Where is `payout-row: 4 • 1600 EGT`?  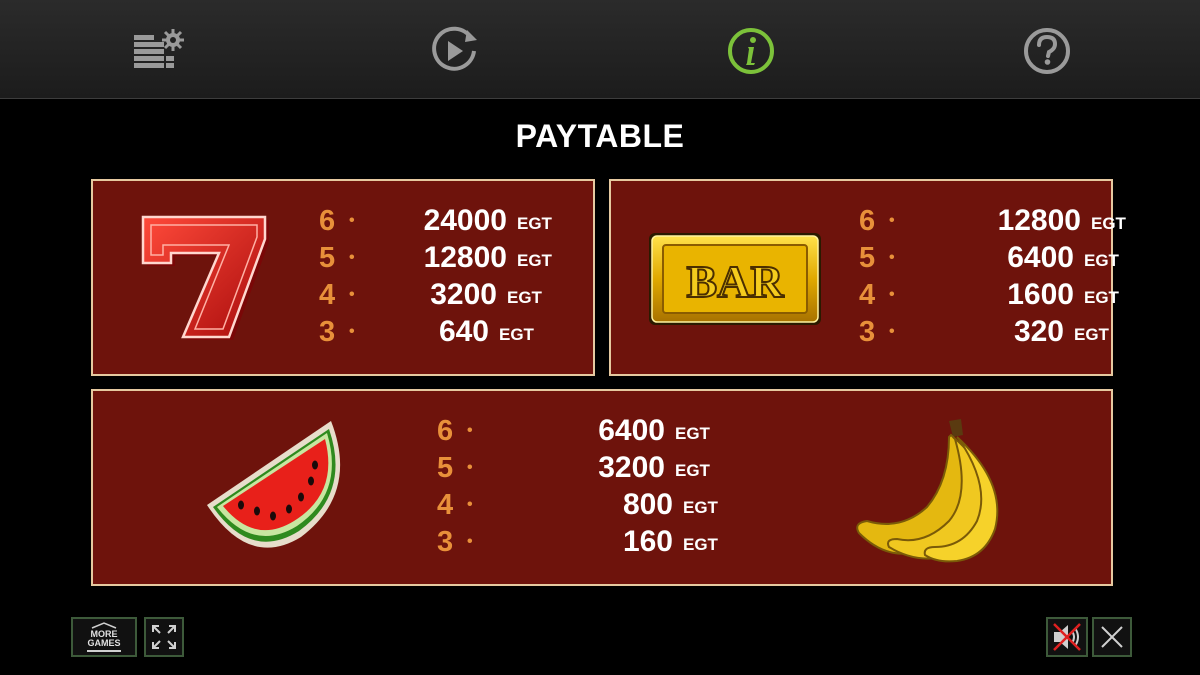 payout-row: 4 • 1600 EGT is located at coordinates (989, 295).